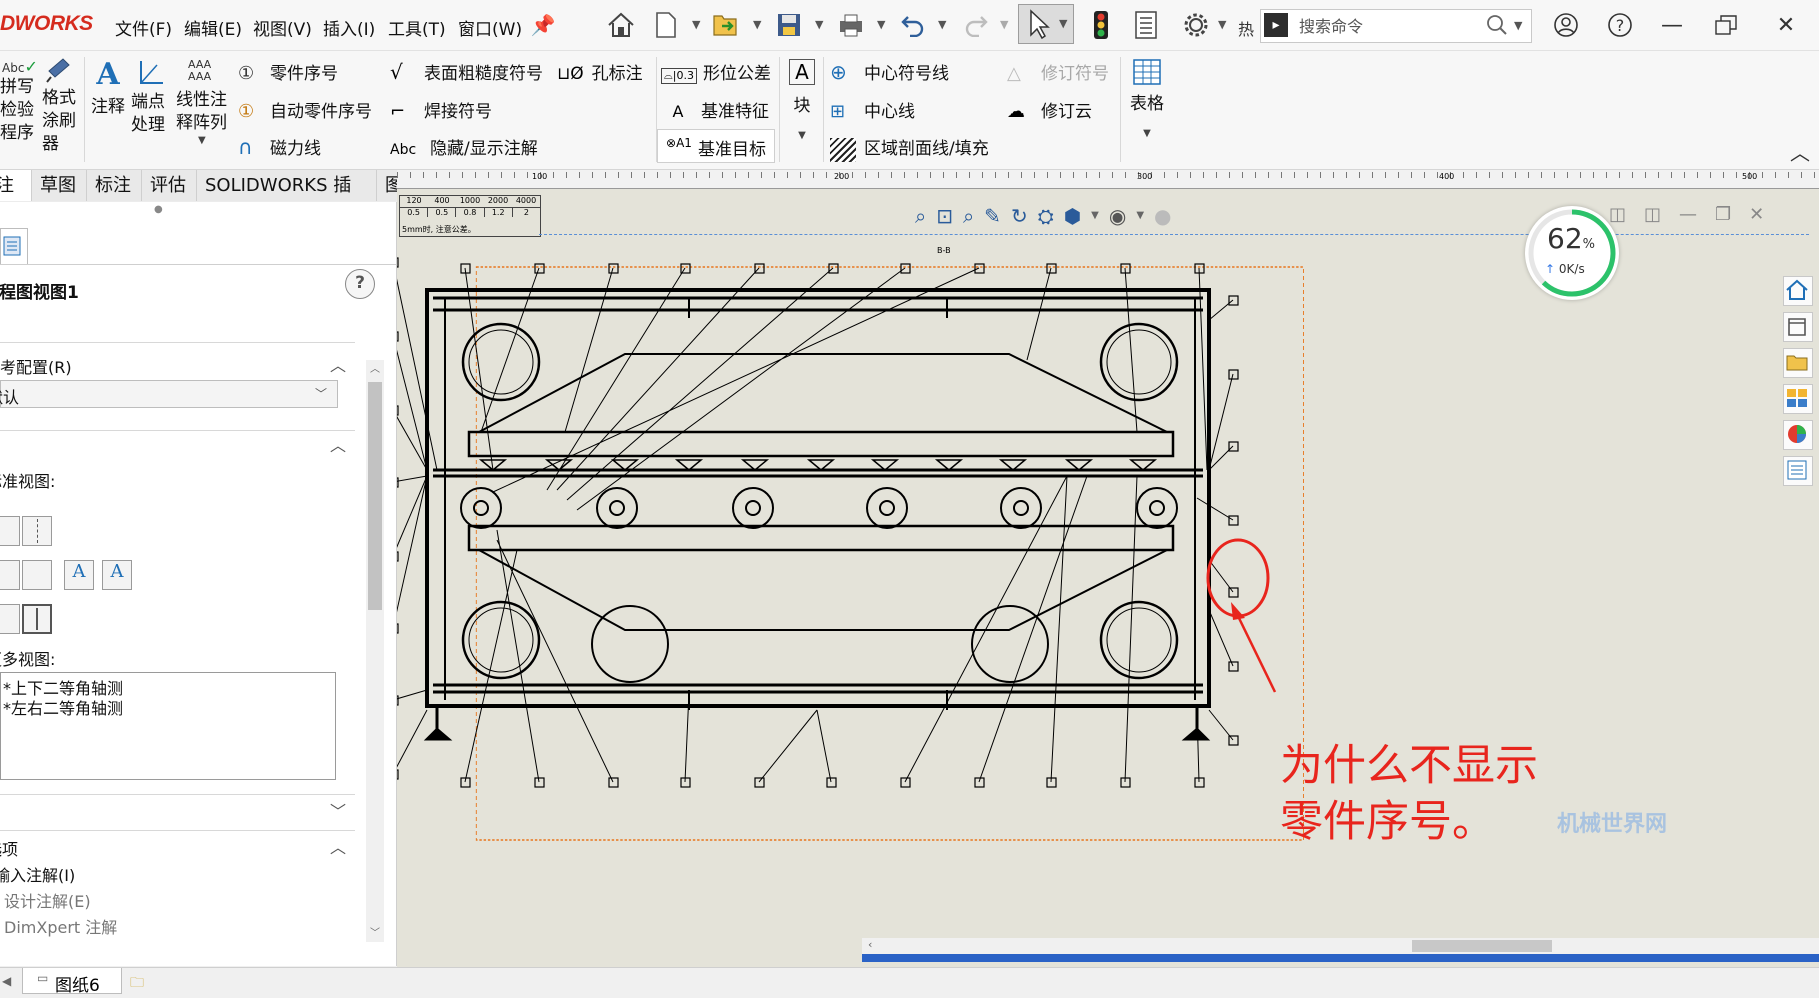 The height and width of the screenshot is (998, 1819). Describe the element at coordinates (204, 103) in the screenshot. I see `linear-note-pattern-button: AAA AAA 线性注 释阵列 ▼` at that location.